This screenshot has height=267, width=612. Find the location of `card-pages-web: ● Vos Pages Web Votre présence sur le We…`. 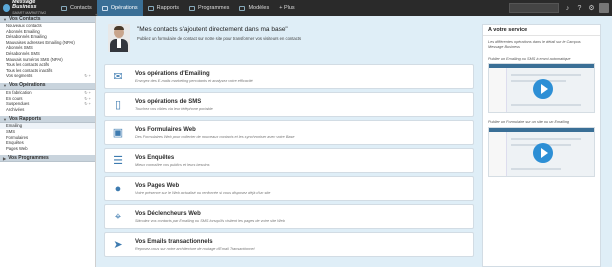

card-pages-web: ● Vos Pages Web Votre présence sur le We… is located at coordinates (289, 188).